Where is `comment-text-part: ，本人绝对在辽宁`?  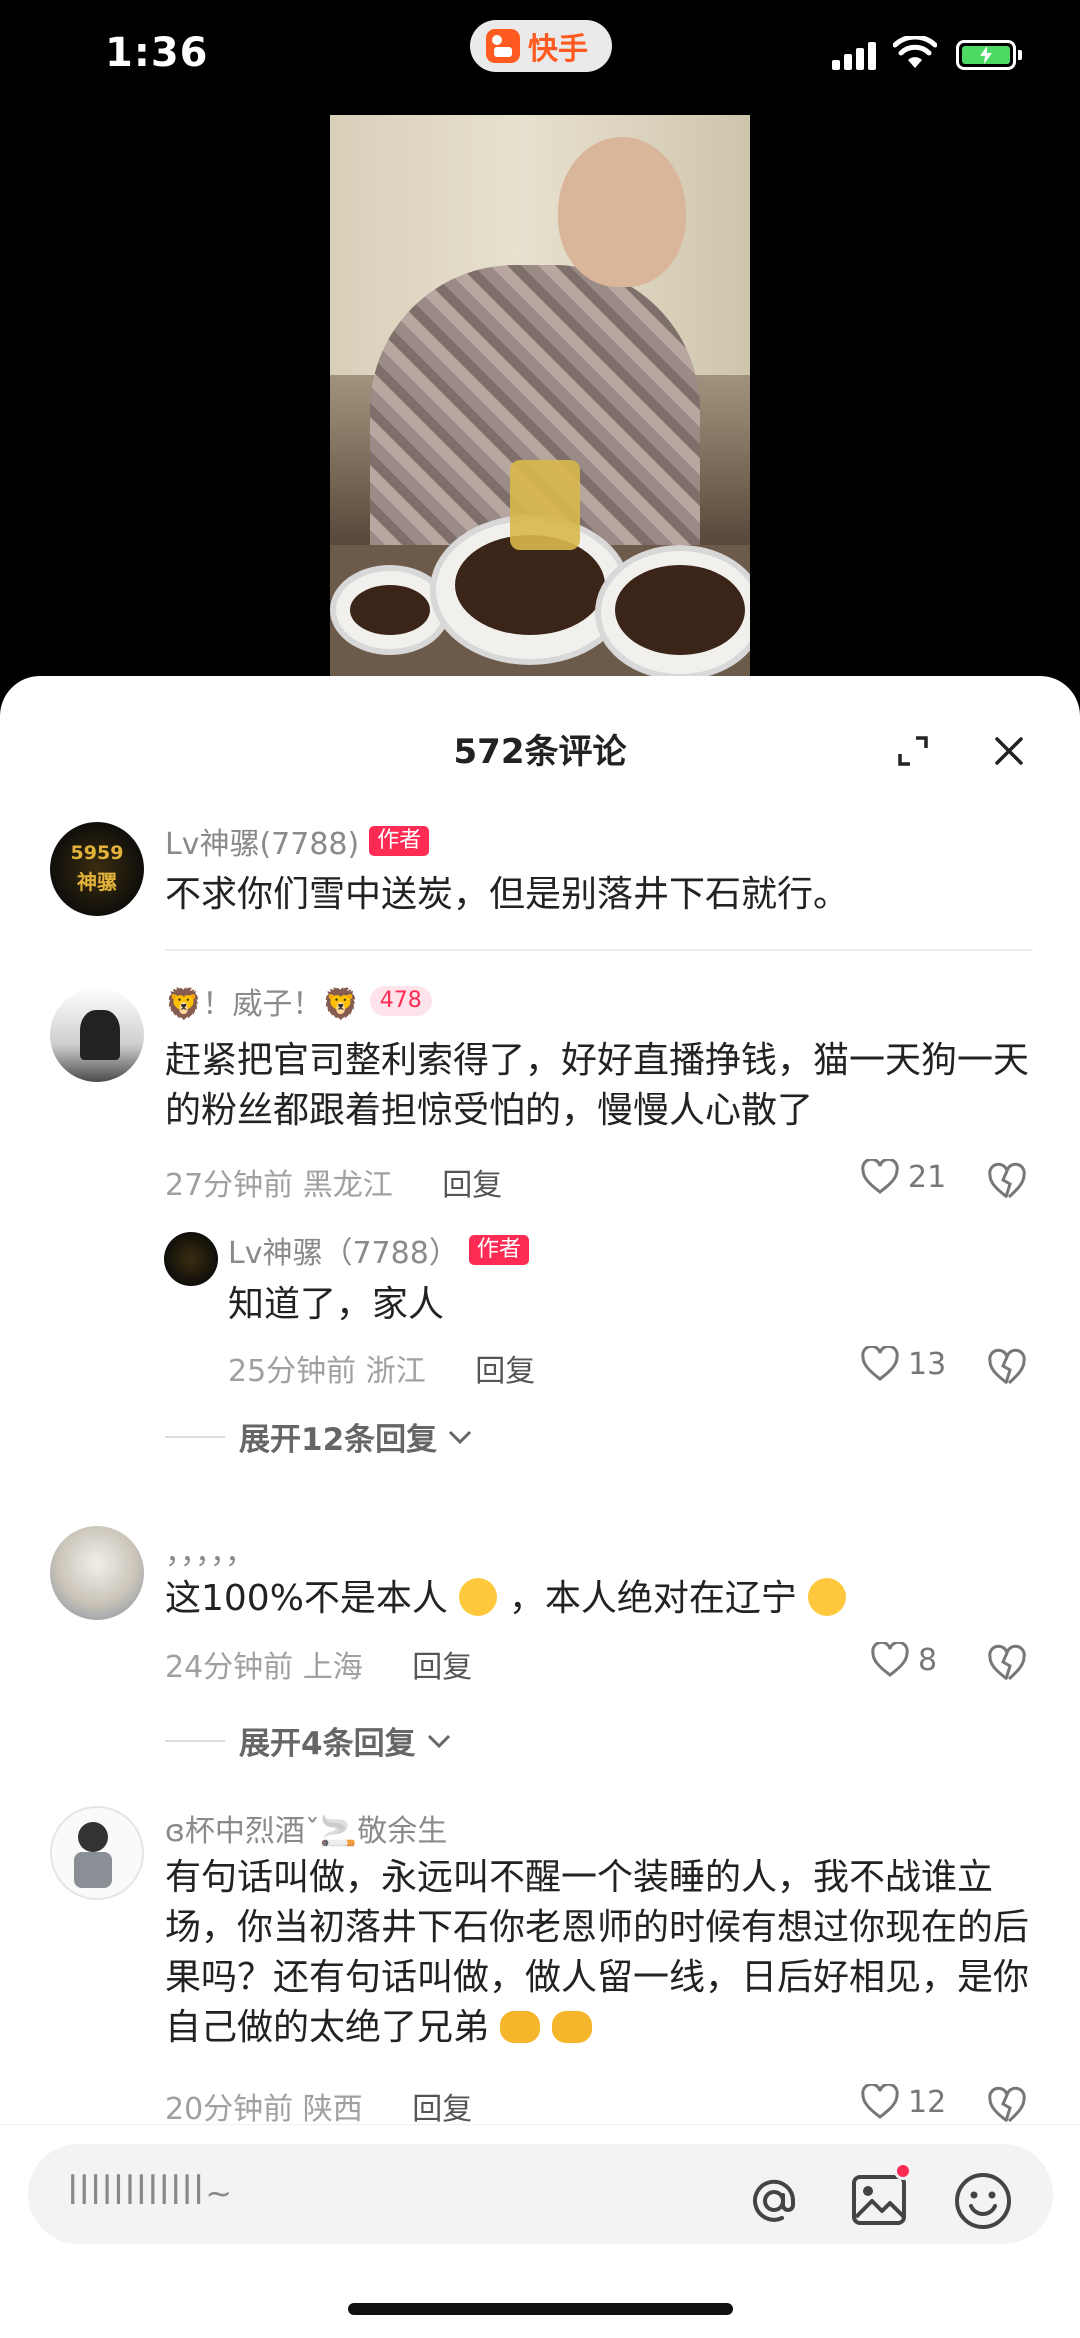 comment-text-part: ，本人绝对在辽宁 is located at coordinates (652, 1598).